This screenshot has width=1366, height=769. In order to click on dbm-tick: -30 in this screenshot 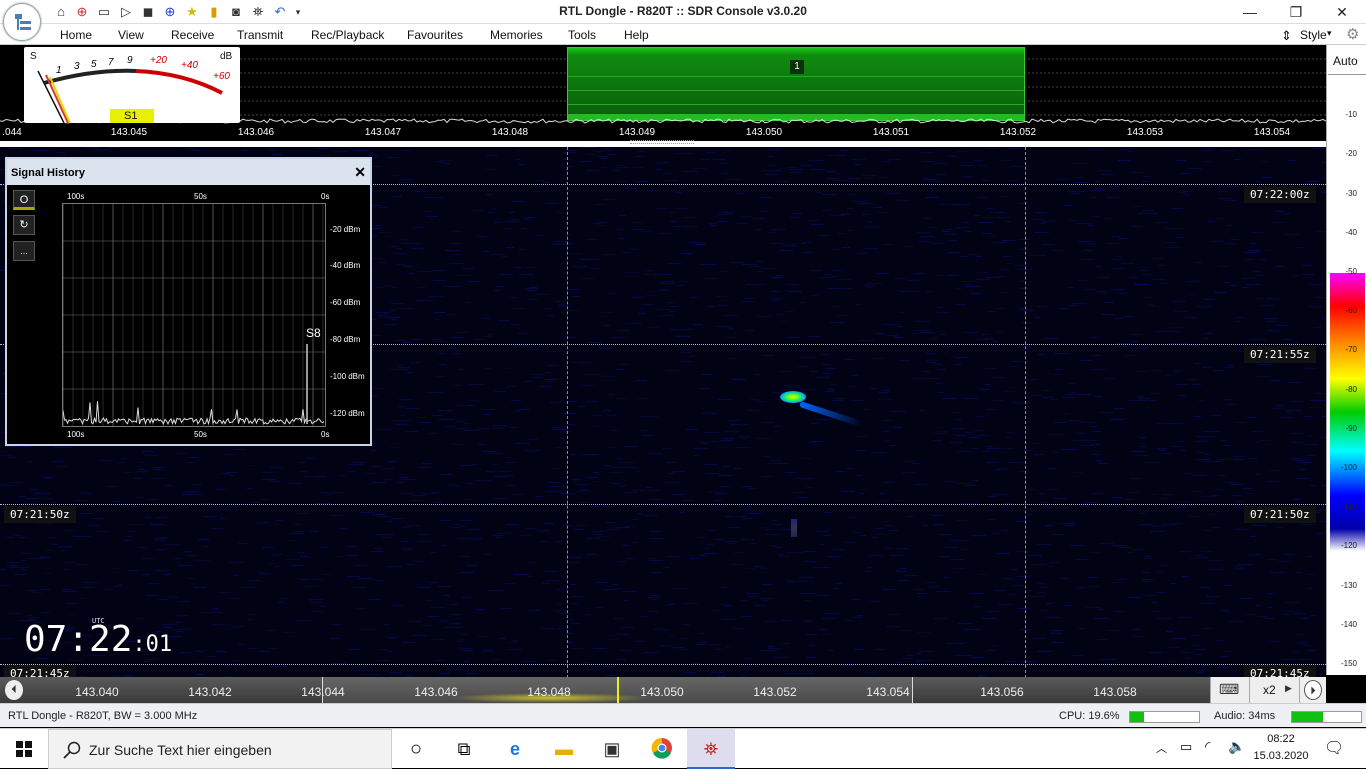, I will do `click(1351, 193)`.